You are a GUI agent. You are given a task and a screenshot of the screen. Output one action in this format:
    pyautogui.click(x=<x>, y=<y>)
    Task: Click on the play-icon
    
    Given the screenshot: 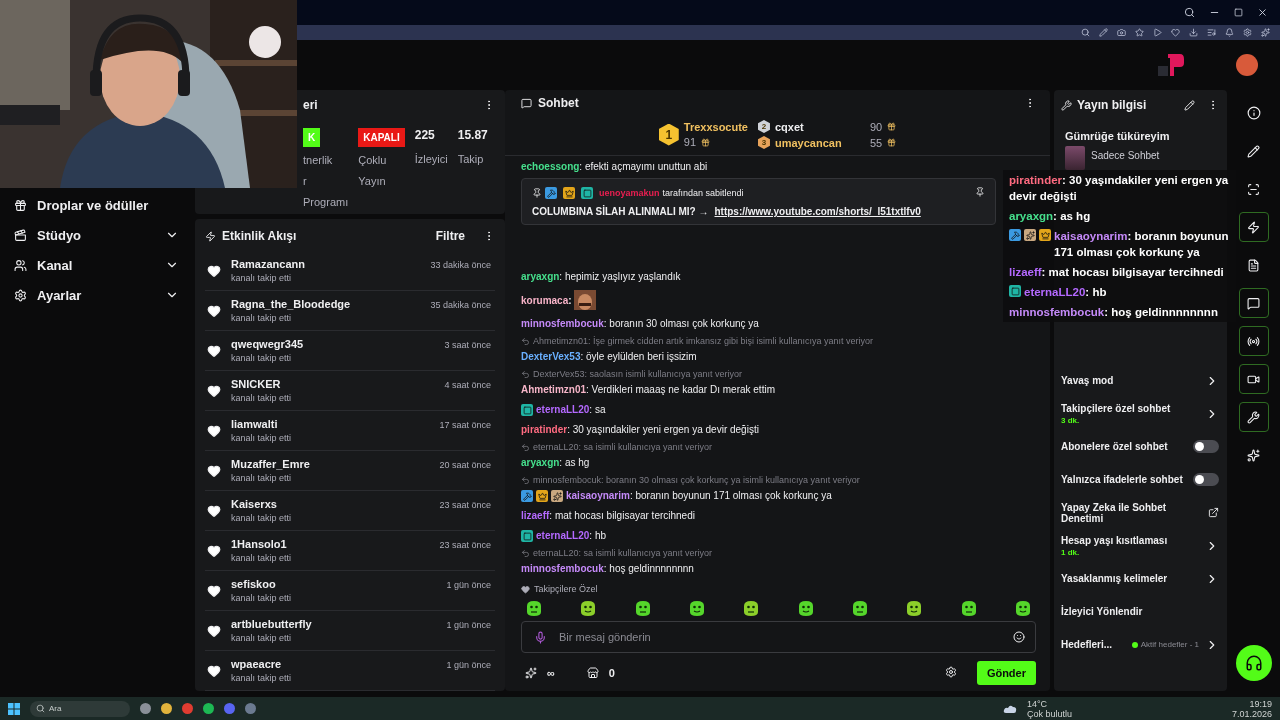 What is the action you would take?
    pyautogui.click(x=1157, y=32)
    